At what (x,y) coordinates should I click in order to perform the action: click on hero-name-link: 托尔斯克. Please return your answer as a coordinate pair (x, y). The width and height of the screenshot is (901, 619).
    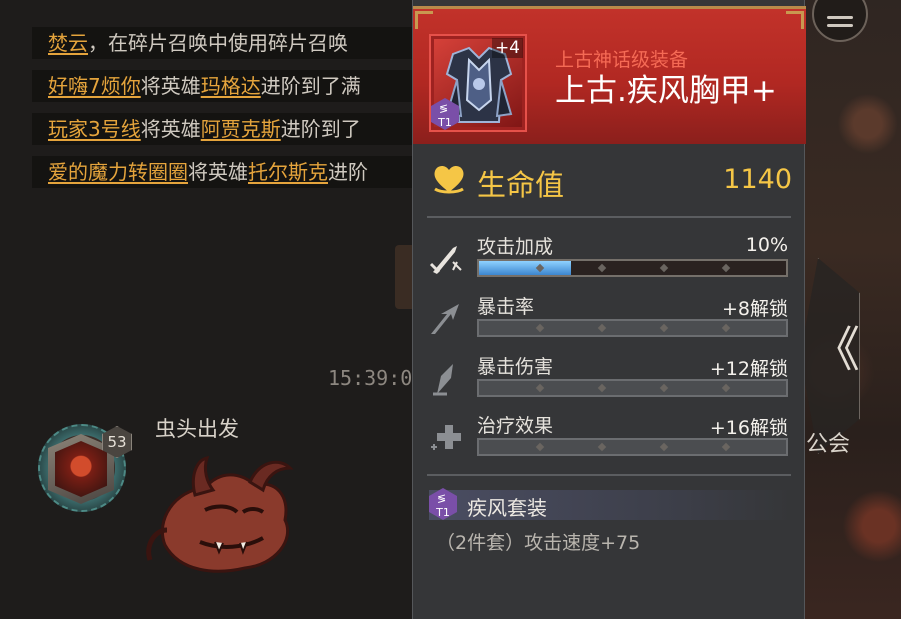
    Looking at the image, I should click on (288, 172).